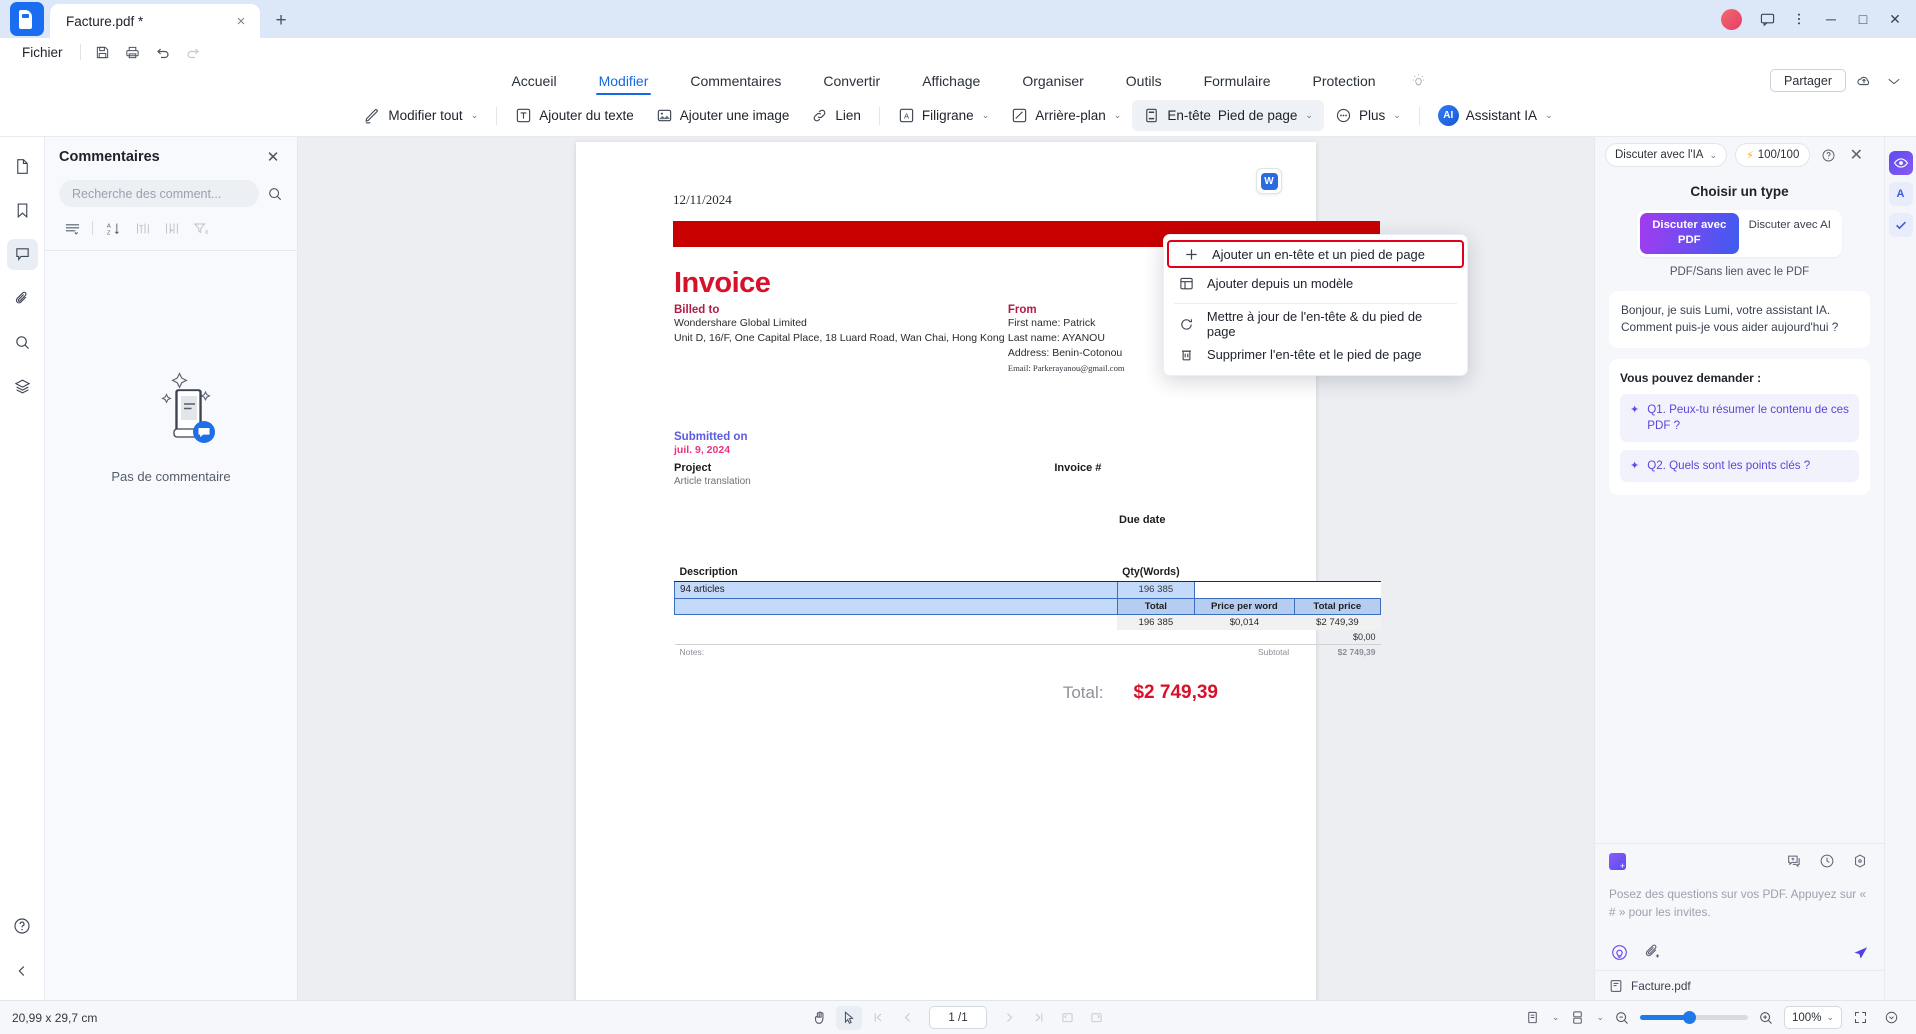 The image size is (1916, 1034). I want to click on chevron-down-icon-view1: ⌄, so click(1556, 1017).